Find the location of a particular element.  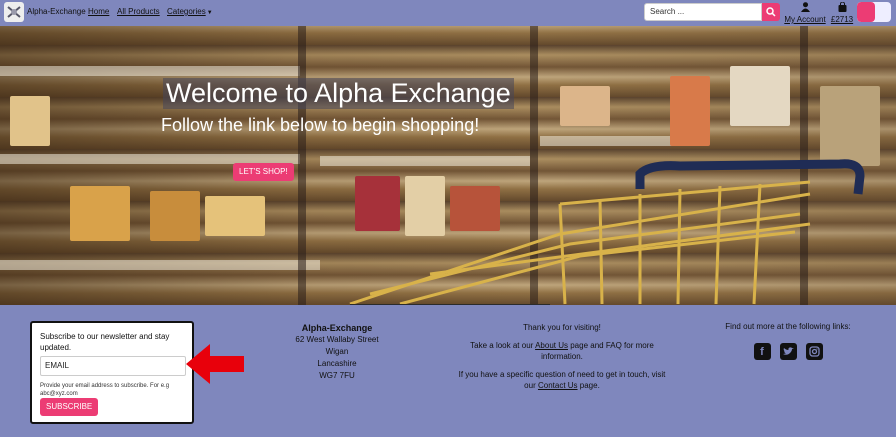

twitter-bird-shape is located at coordinates (788, 351).